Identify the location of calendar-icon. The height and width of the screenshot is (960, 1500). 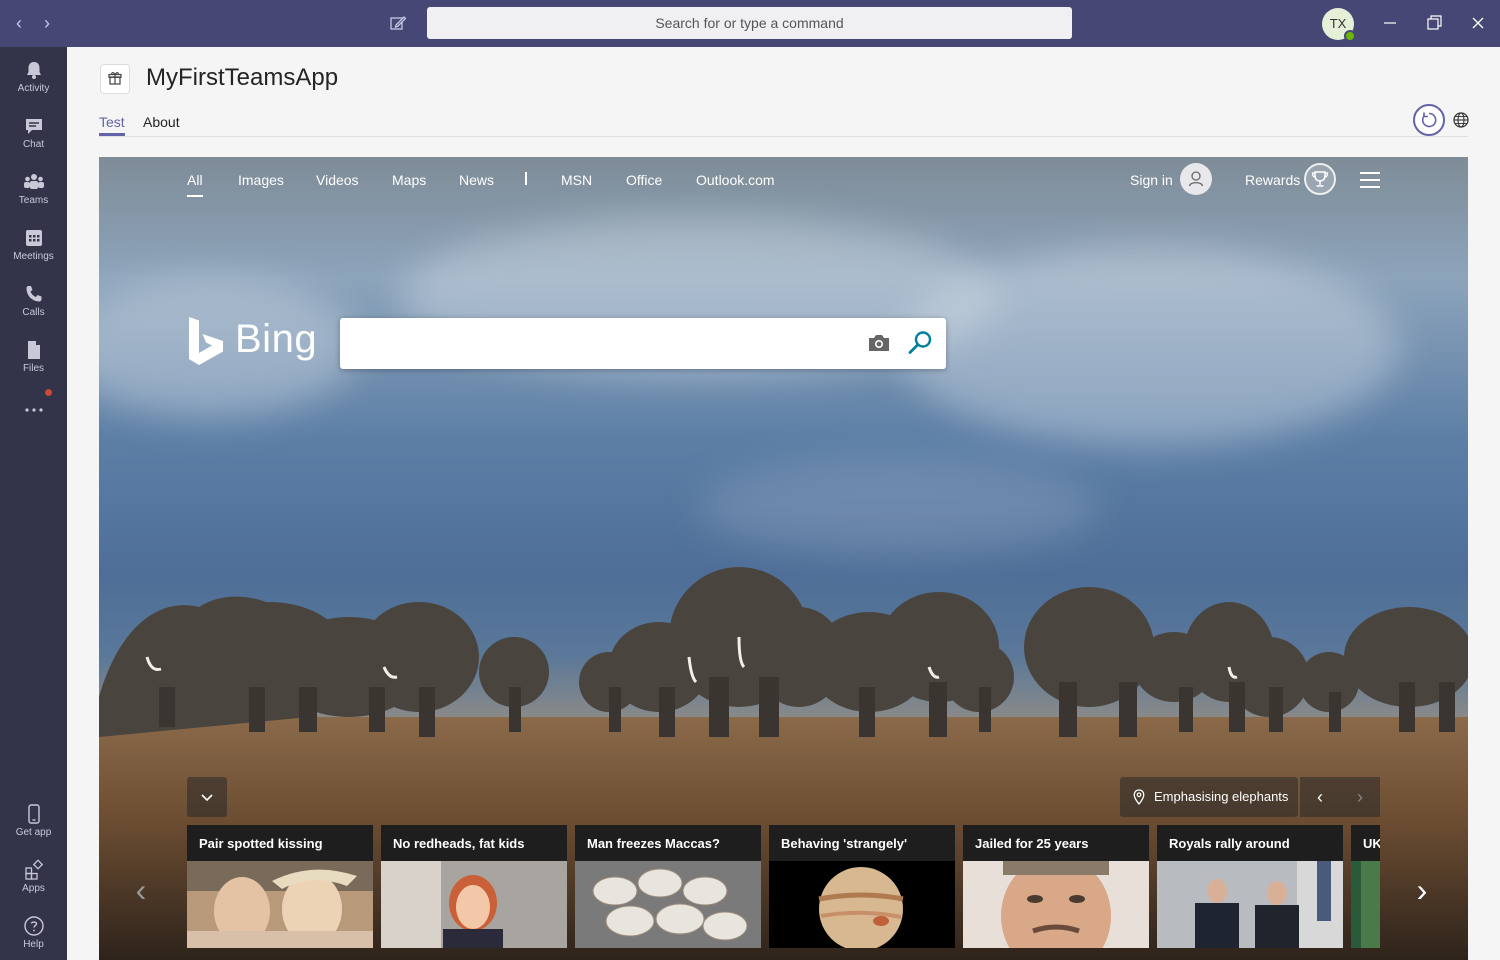
(33, 238).